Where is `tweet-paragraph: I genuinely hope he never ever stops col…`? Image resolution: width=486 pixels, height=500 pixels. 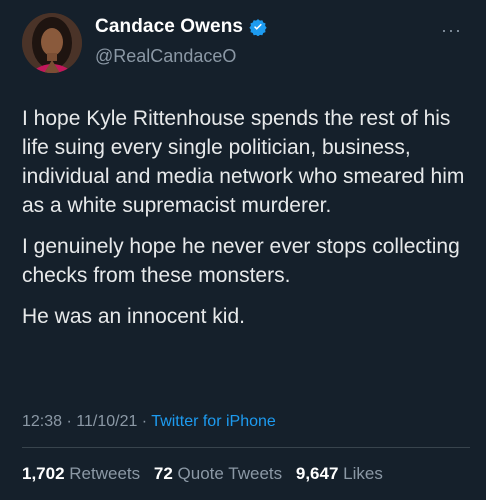
tweet-paragraph: I genuinely hope he never ever stops col… is located at coordinates (241, 261).